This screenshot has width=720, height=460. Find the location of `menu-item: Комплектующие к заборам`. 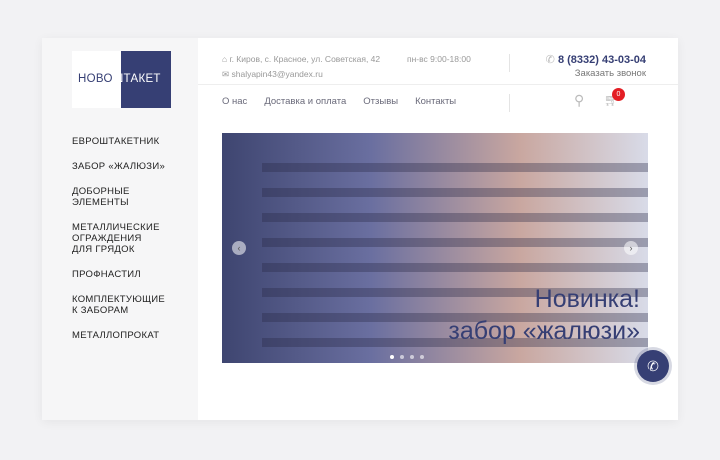

menu-item: Комплектующие к заборам is located at coordinates (122, 305).